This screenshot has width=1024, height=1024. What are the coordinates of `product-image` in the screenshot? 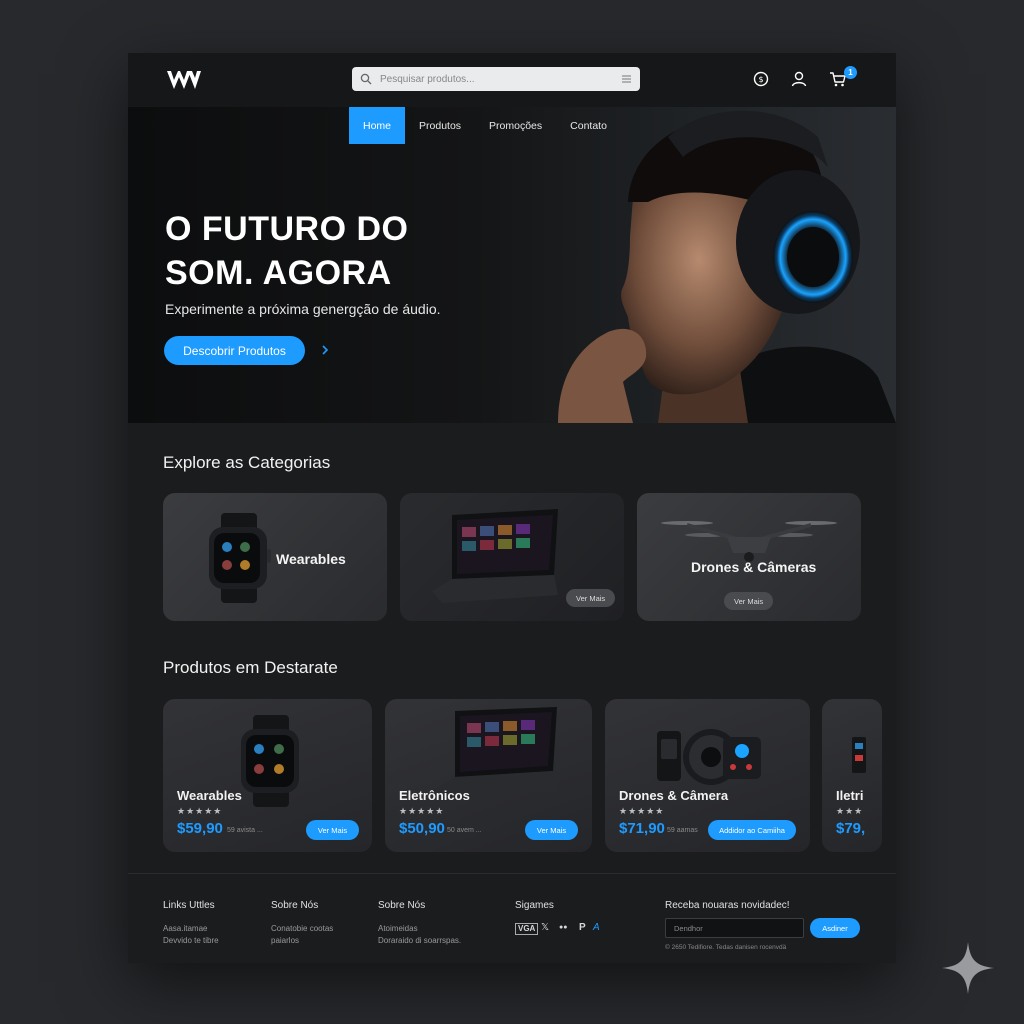 It's located at (859, 755).